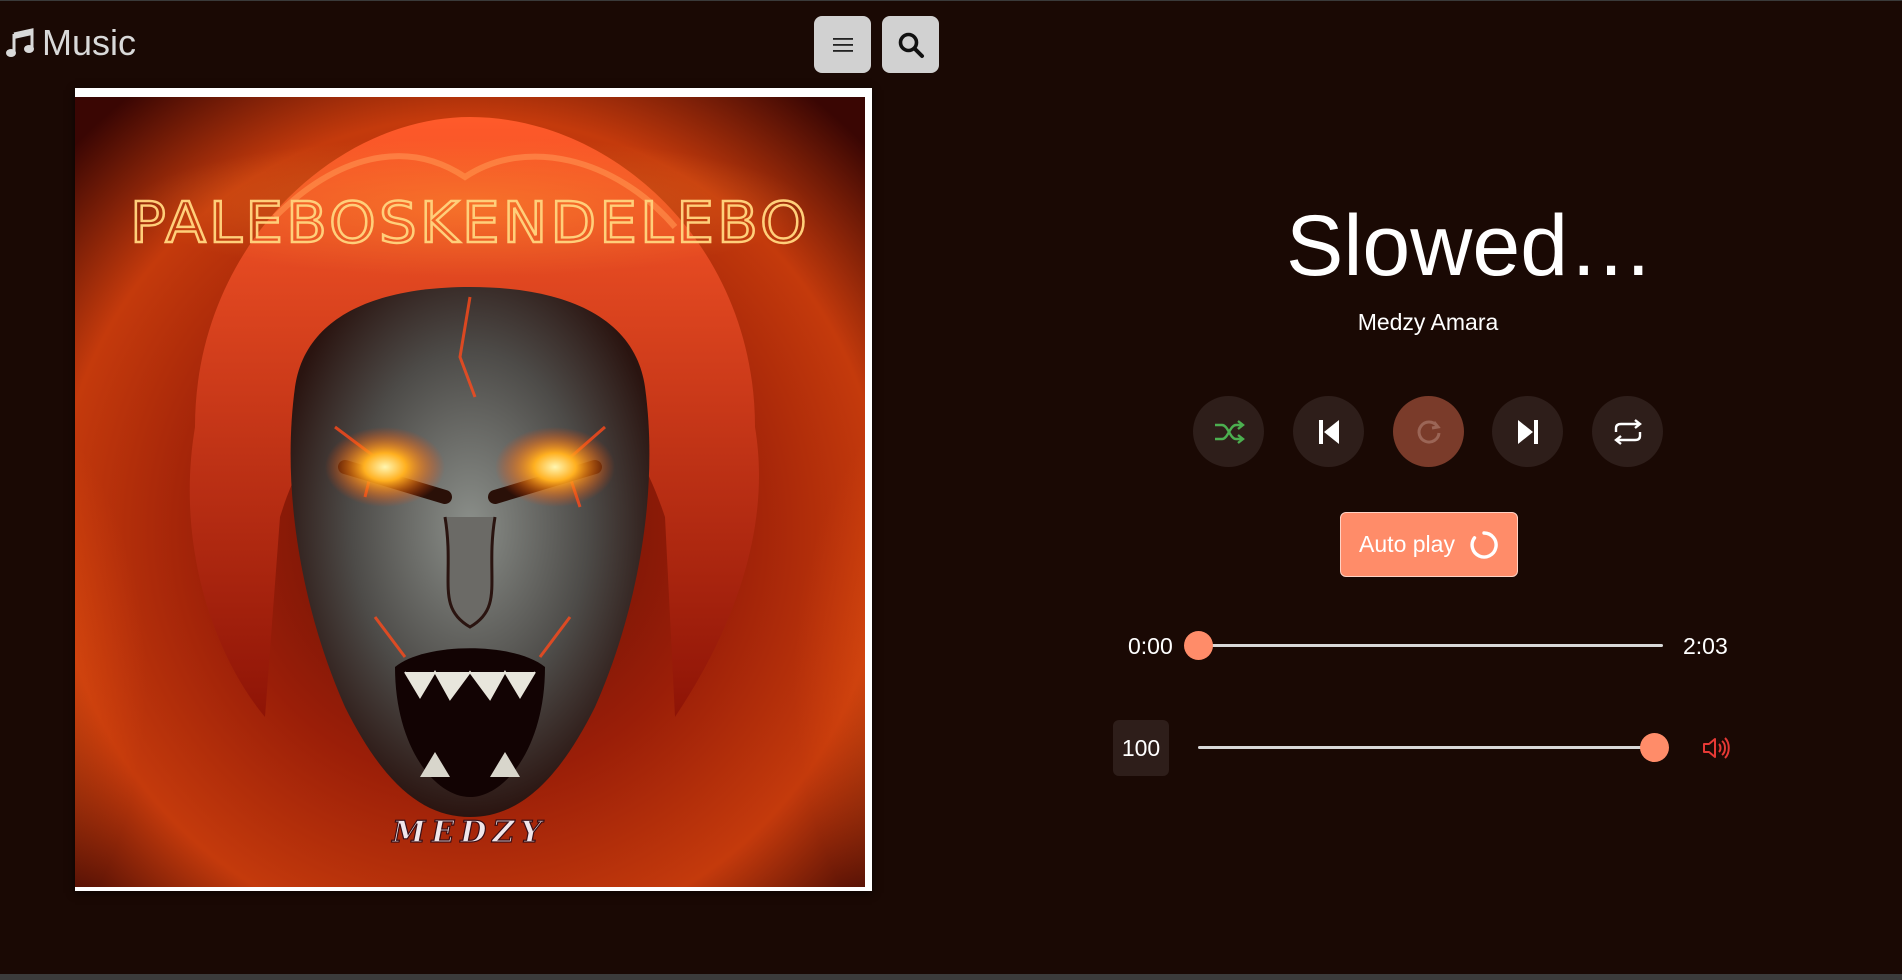  I want to click on previous-button, so click(1328, 431).